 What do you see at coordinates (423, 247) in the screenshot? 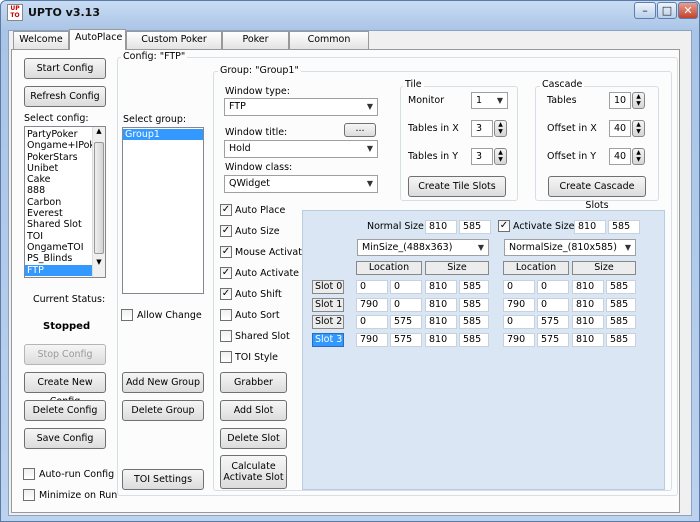
I see `min-size-select: MinSize_(488x363) ▼` at bounding box center [423, 247].